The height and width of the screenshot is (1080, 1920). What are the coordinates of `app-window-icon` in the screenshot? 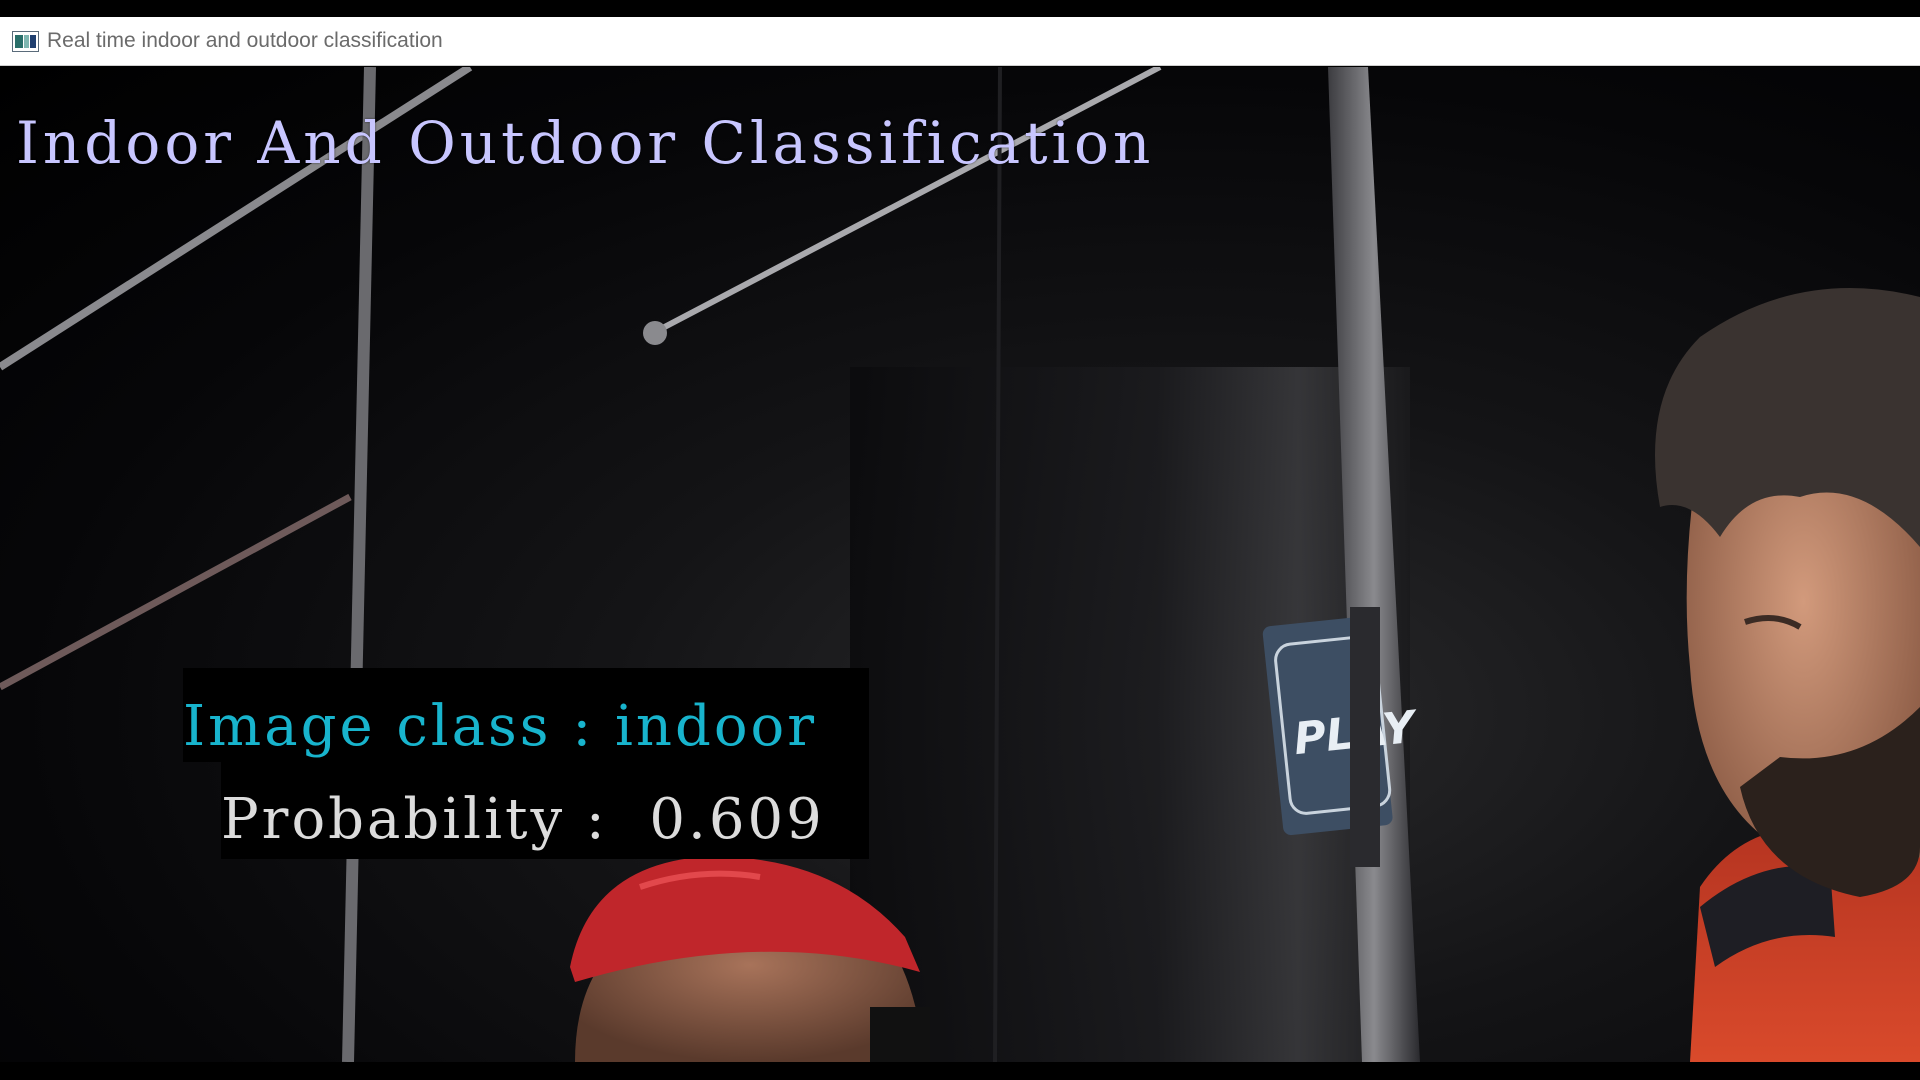 It's located at (25, 41).